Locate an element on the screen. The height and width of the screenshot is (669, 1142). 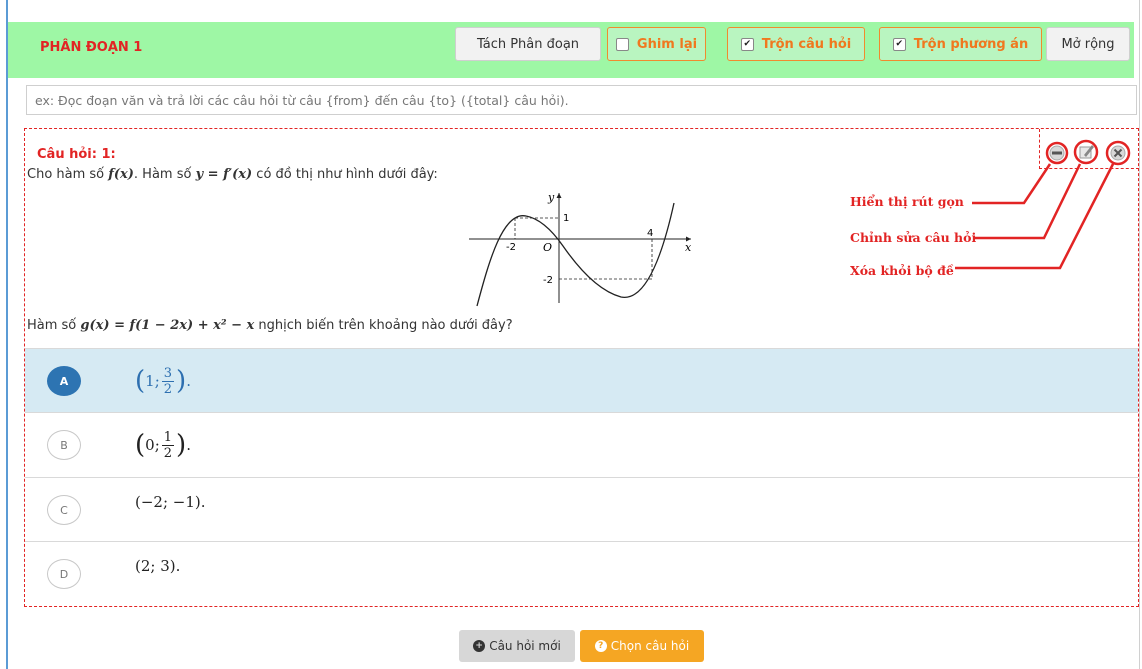
new-question-label: Câu hỏi mới is located at coordinates (525, 646).